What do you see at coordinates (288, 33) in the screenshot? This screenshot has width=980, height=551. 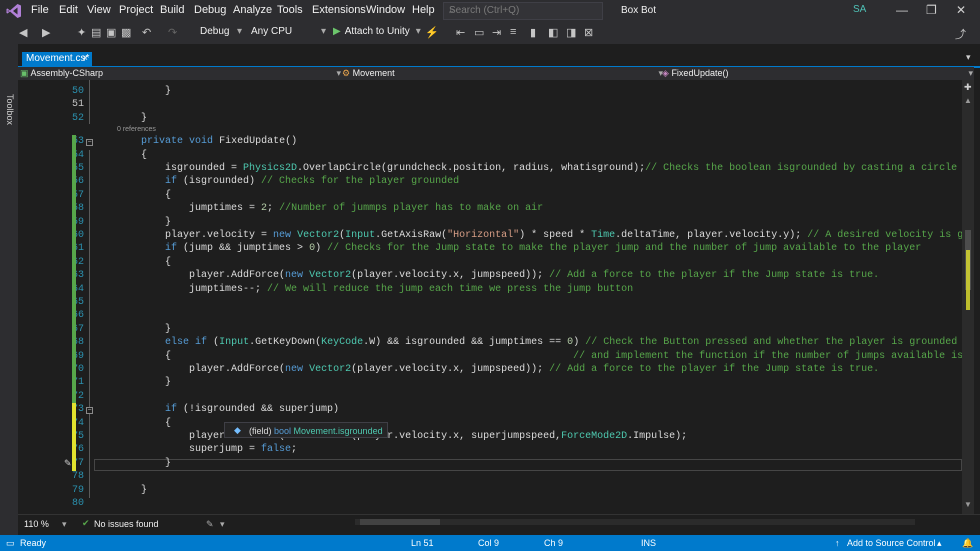 I see `platform-dropdown: Any CPU ▾` at bounding box center [288, 33].